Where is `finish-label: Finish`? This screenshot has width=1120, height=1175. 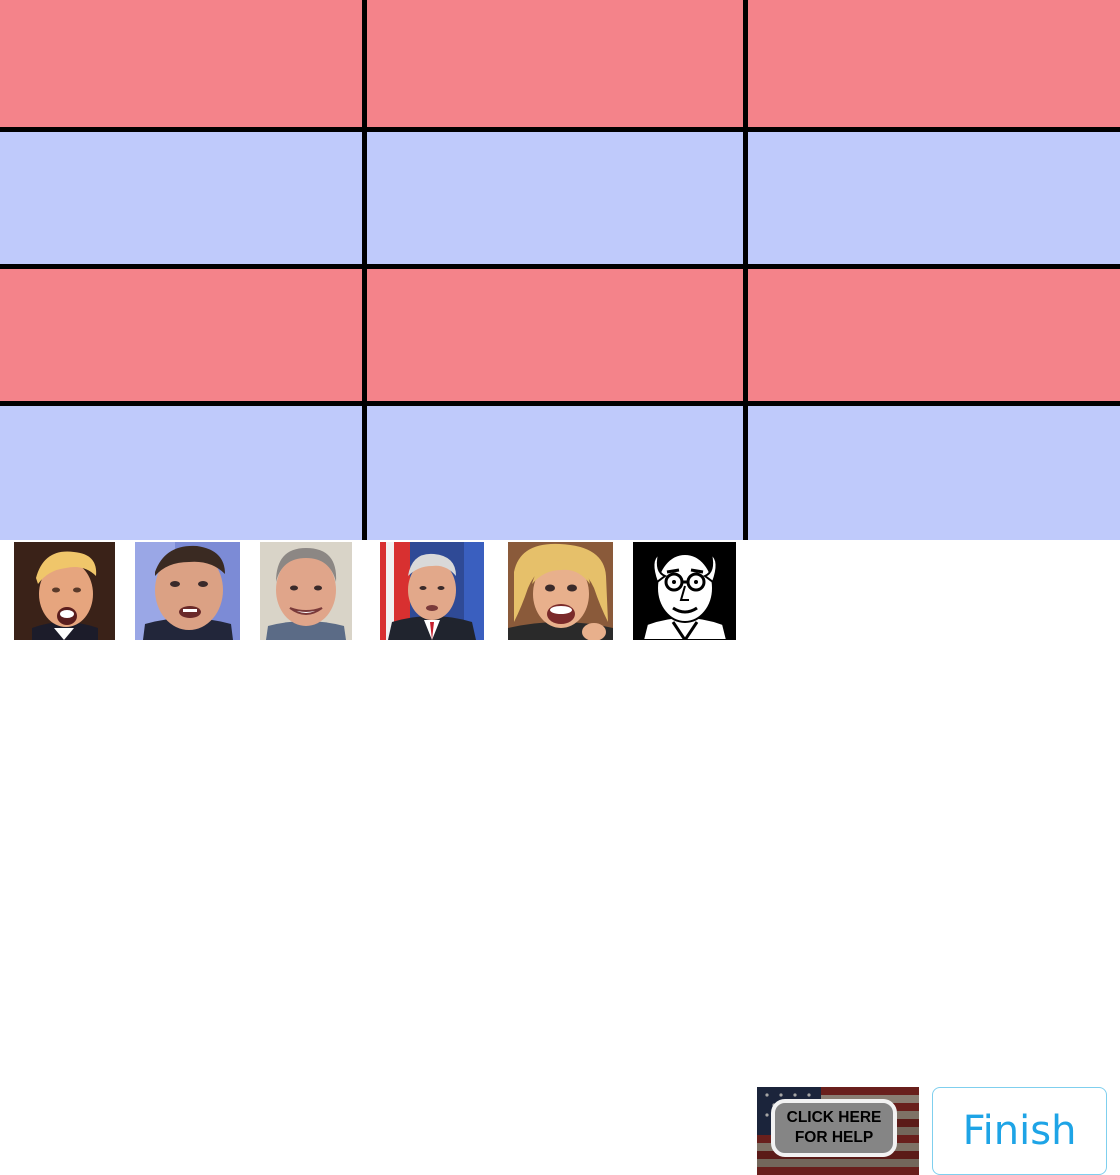 finish-label: Finish is located at coordinates (1019, 1131).